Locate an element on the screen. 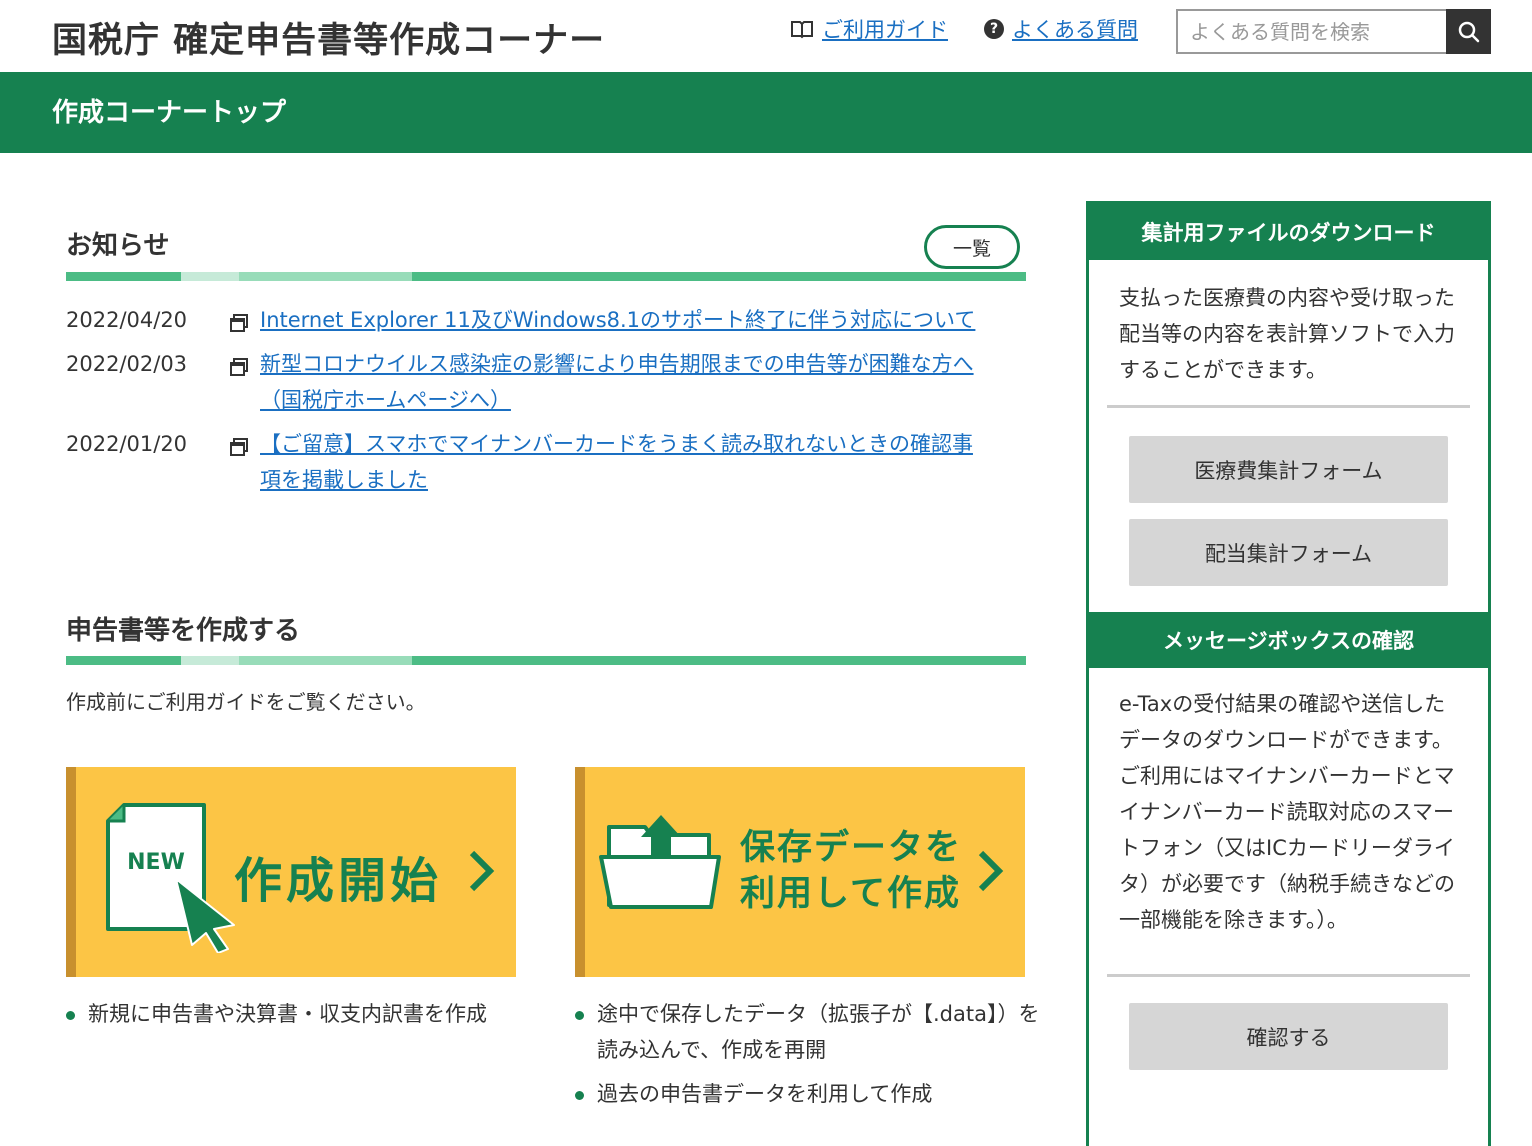 This screenshot has height=1146, width=1532. question-circle-icon: ? is located at coordinates (994, 29).